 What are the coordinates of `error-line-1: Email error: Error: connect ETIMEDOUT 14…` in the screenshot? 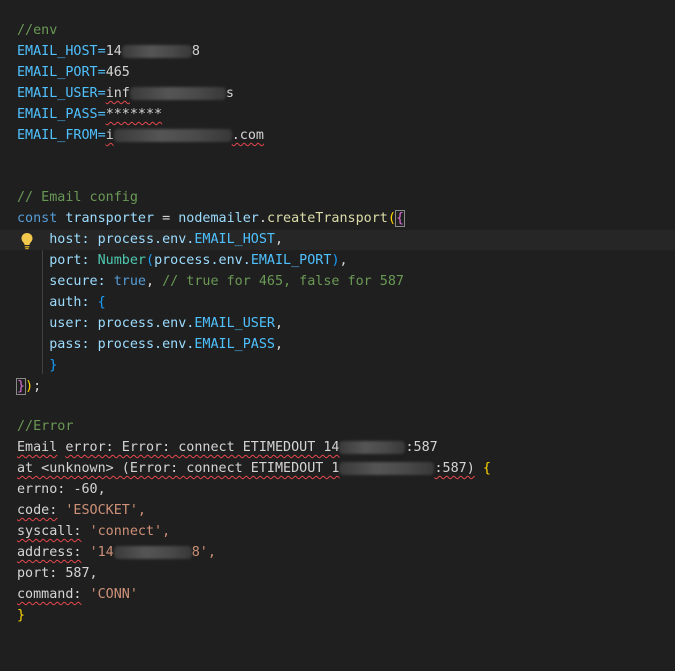 It's located at (227, 448).